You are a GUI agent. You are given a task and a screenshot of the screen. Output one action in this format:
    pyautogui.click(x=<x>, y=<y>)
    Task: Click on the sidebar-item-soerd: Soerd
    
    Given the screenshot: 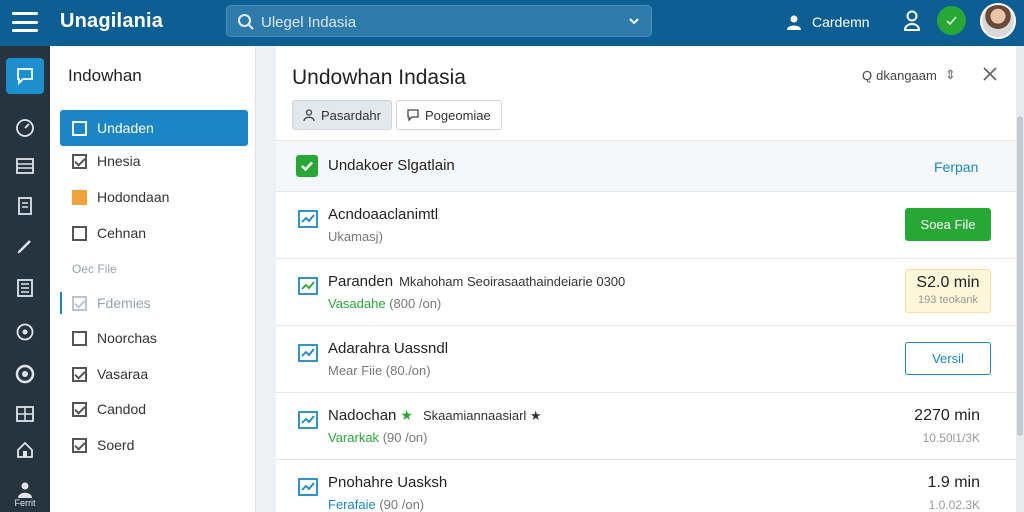 What is the action you would take?
    pyautogui.click(x=154, y=445)
    